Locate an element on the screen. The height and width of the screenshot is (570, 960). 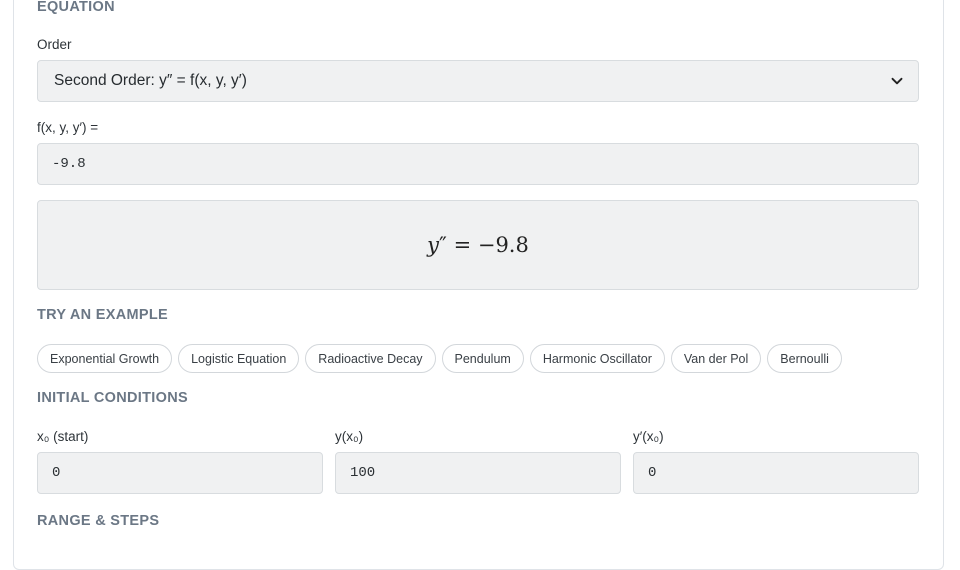
y0-label: y(x₀) is located at coordinates (349, 436).